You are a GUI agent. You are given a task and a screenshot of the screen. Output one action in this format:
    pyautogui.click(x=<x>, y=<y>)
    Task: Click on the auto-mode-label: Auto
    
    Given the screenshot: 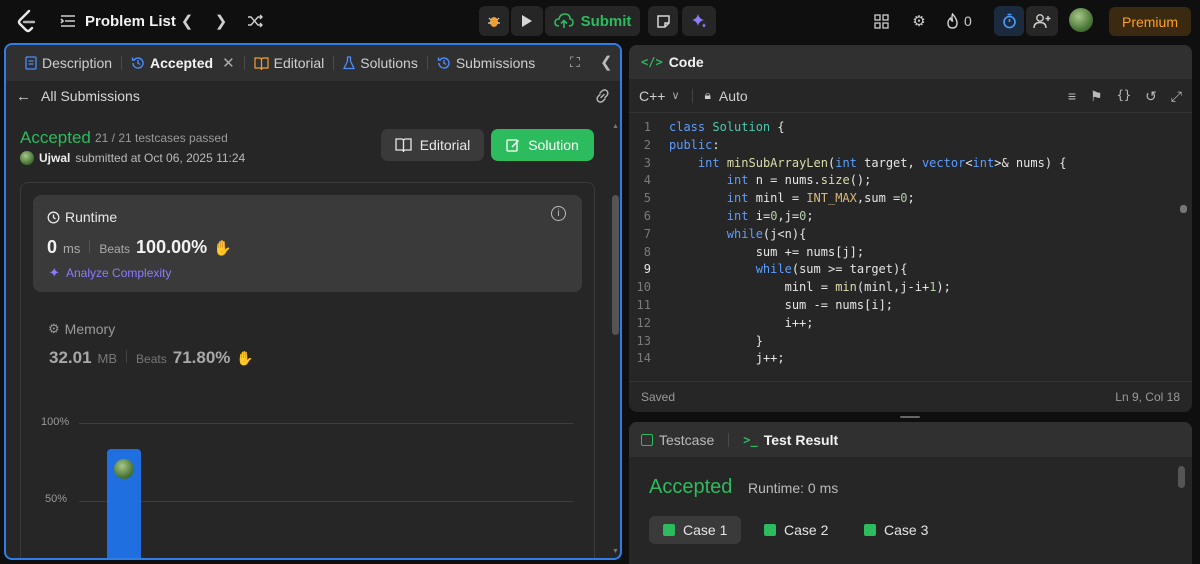 What is the action you would take?
    pyautogui.click(x=733, y=96)
    